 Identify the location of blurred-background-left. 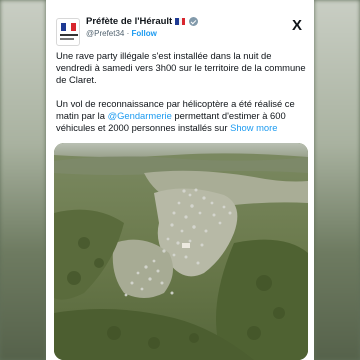
(23, 180).